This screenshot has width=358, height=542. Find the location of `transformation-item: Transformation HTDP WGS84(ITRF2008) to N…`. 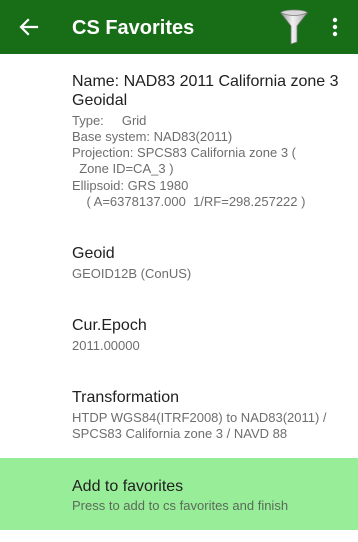

transformation-item: Transformation HTDP WGS84(ITRF2008) to N… is located at coordinates (179, 415).